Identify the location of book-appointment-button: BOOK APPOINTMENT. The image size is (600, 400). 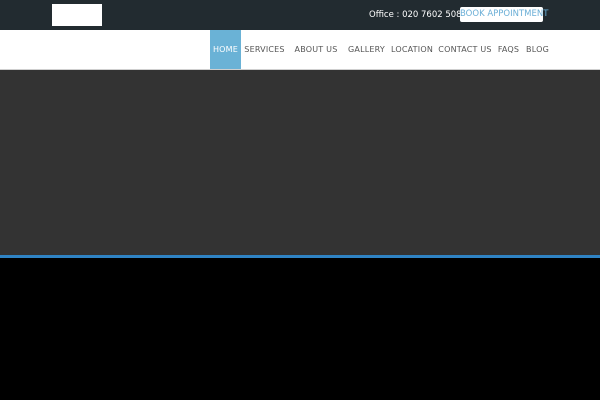
(504, 14).